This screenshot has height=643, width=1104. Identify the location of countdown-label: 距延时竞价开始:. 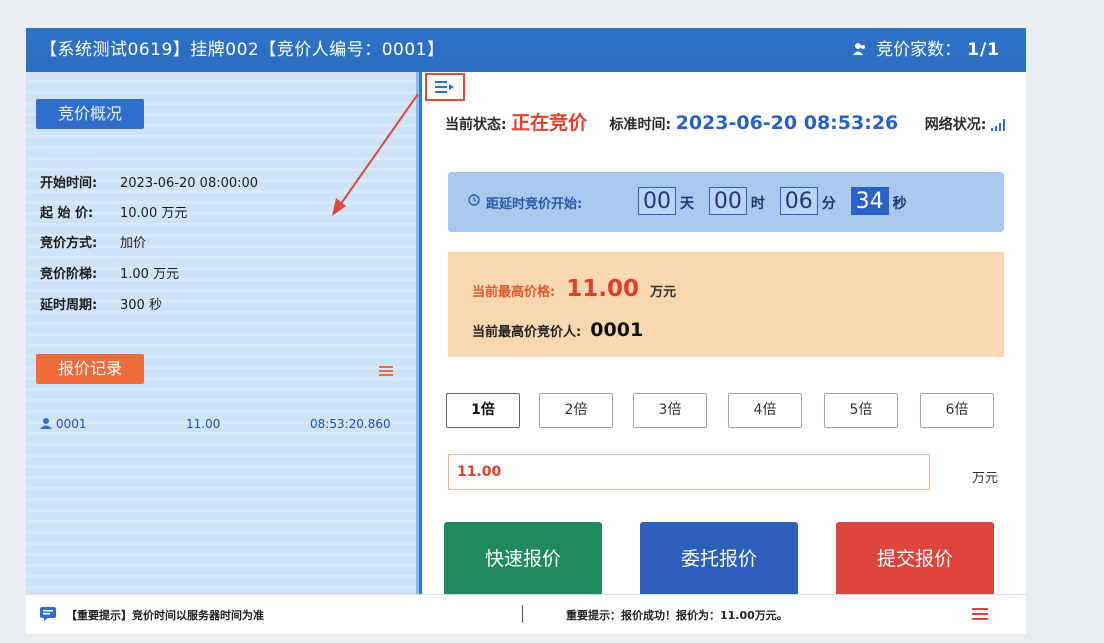
(534, 204).